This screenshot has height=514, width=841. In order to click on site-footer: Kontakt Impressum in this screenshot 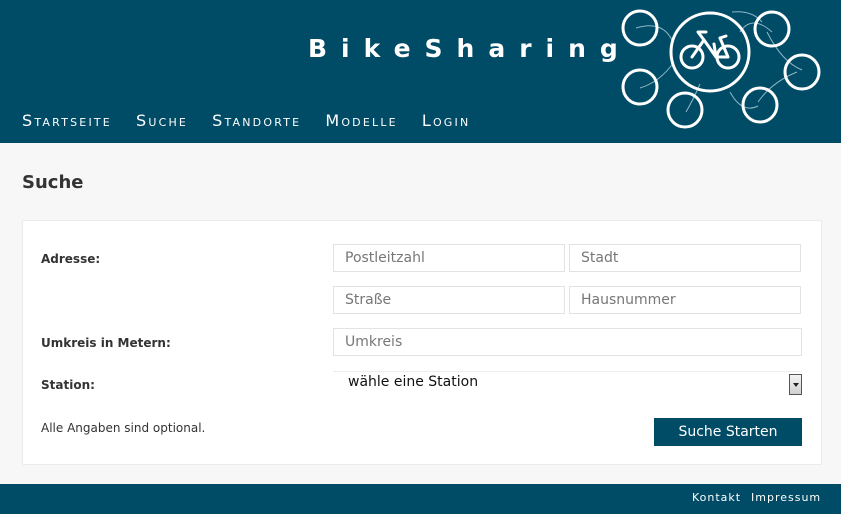, I will do `click(420, 499)`.